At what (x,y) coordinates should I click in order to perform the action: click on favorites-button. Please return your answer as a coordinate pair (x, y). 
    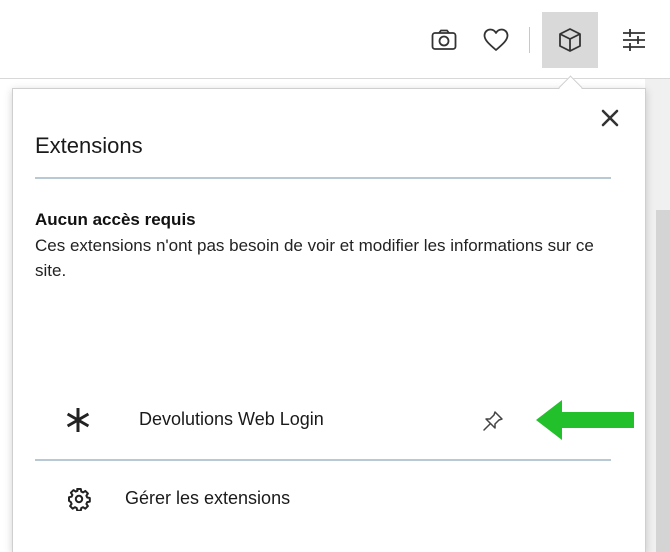
    Looking at the image, I should click on (496, 40).